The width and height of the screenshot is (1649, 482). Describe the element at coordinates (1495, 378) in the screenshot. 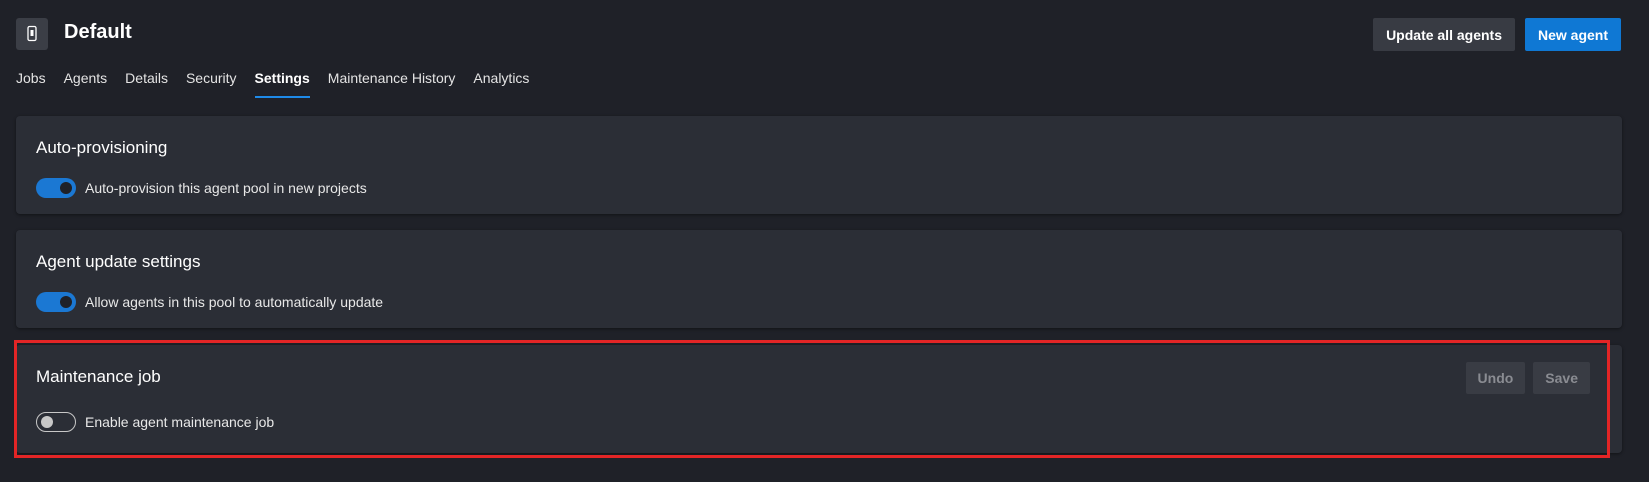

I see `undo-button: Undo` at that location.